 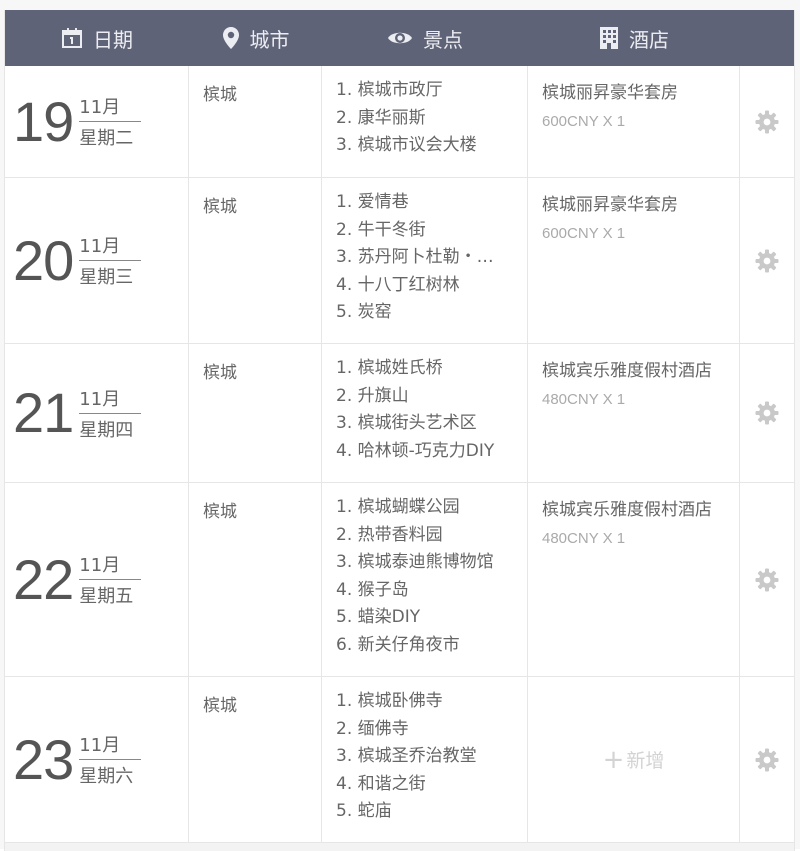 I want to click on spot-item: 5. 炭窑, so click(x=431, y=313).